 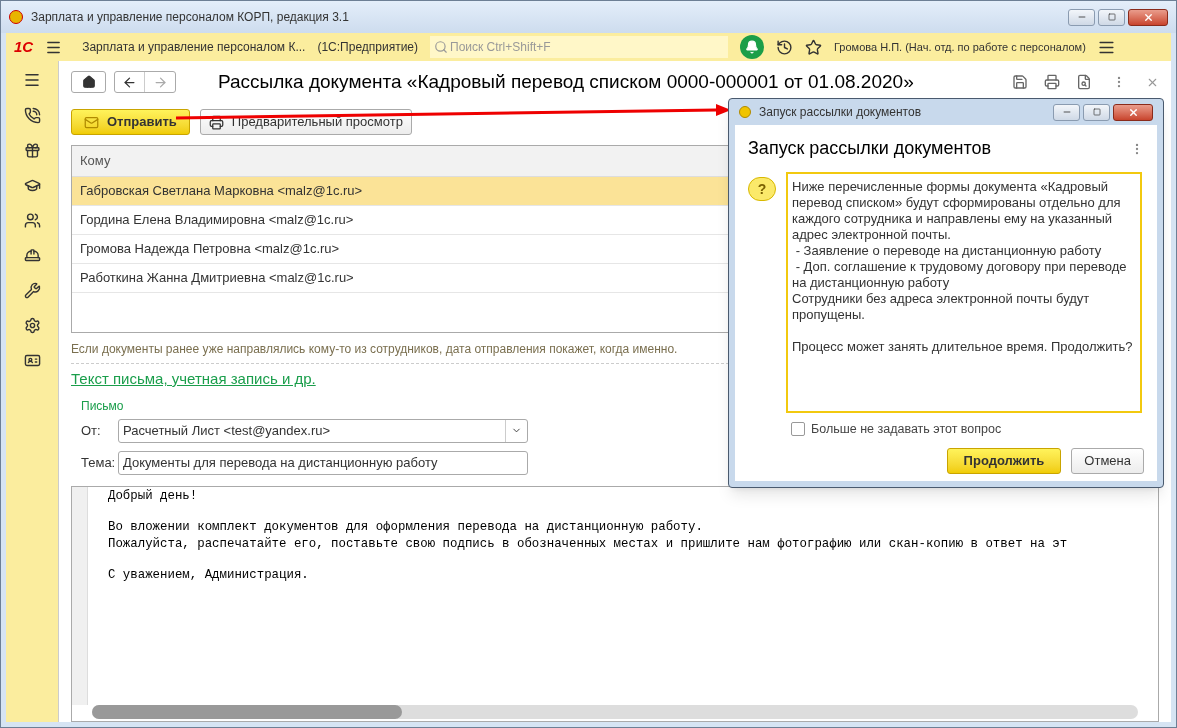 I want to click on checkbox, so click(x=798, y=429).